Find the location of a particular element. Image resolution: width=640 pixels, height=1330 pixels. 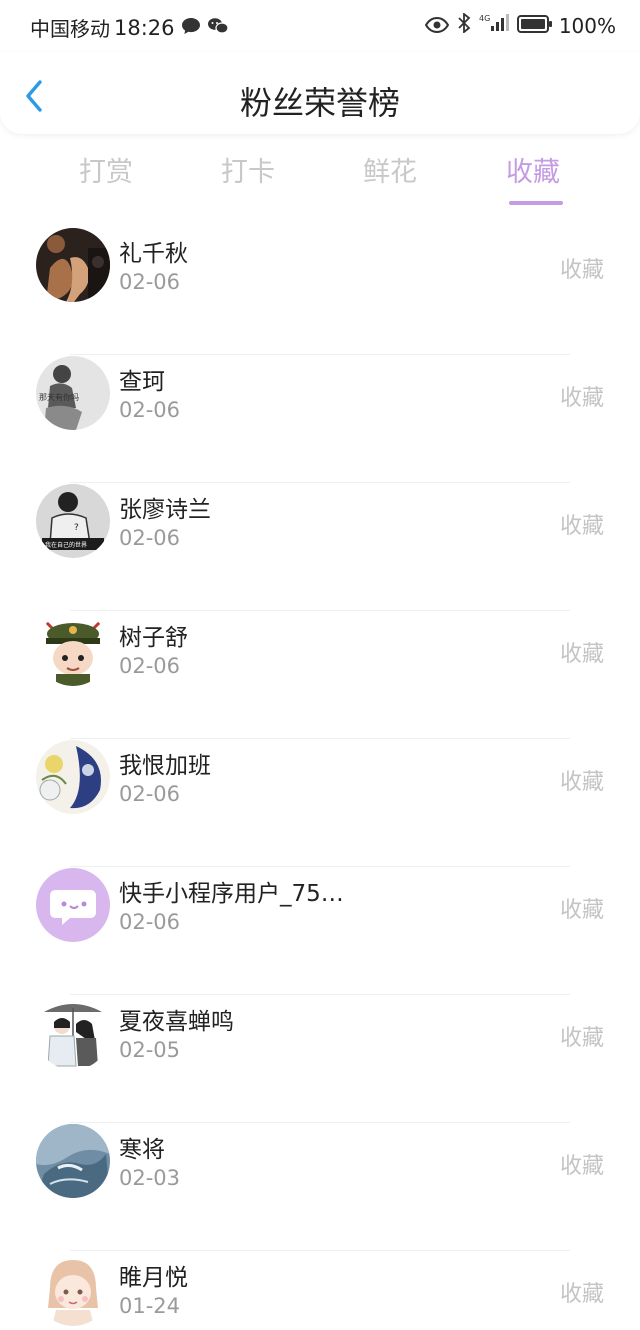

tab-checkin: 打卡 is located at coordinates (248, 169).